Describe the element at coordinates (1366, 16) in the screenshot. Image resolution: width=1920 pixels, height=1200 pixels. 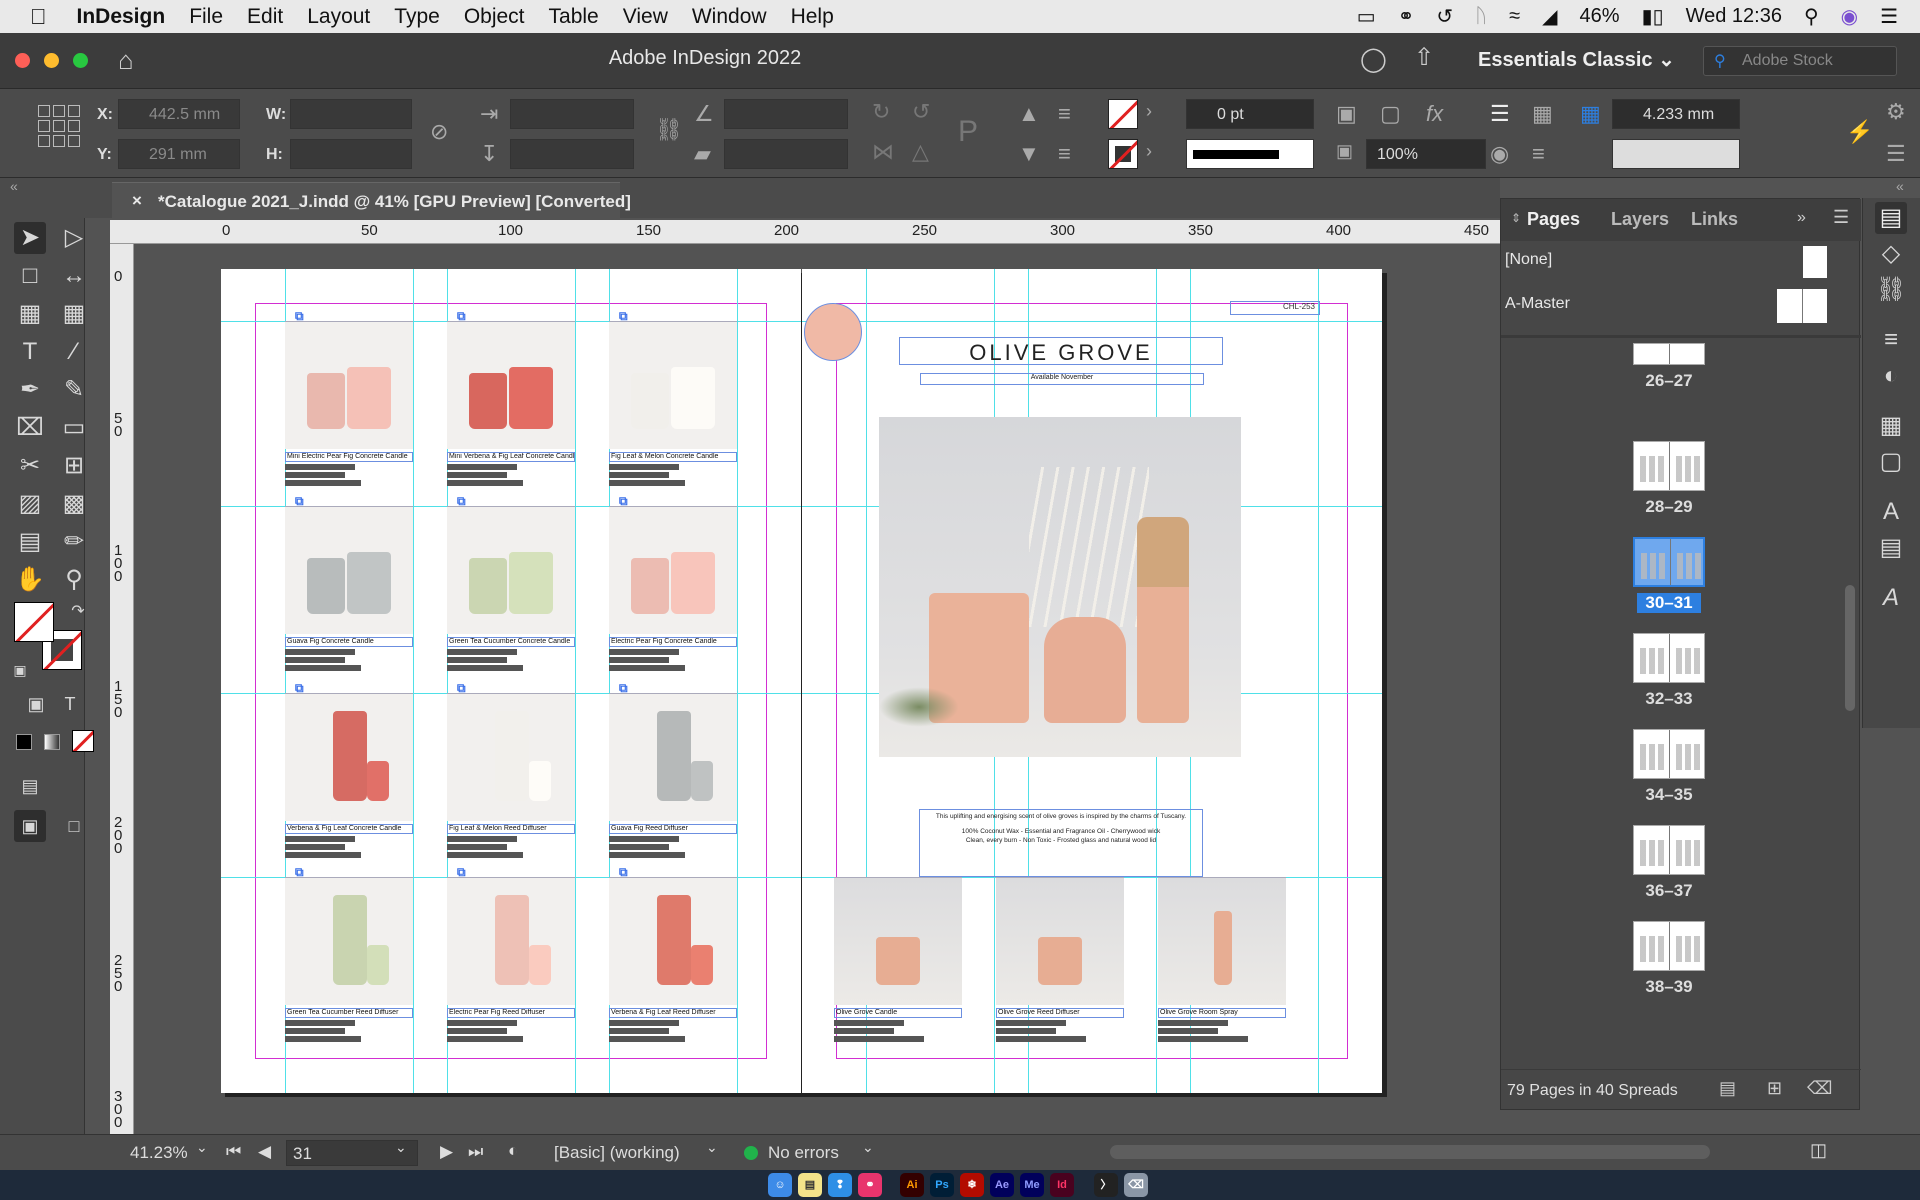
I see `display-icon: ▭` at that location.